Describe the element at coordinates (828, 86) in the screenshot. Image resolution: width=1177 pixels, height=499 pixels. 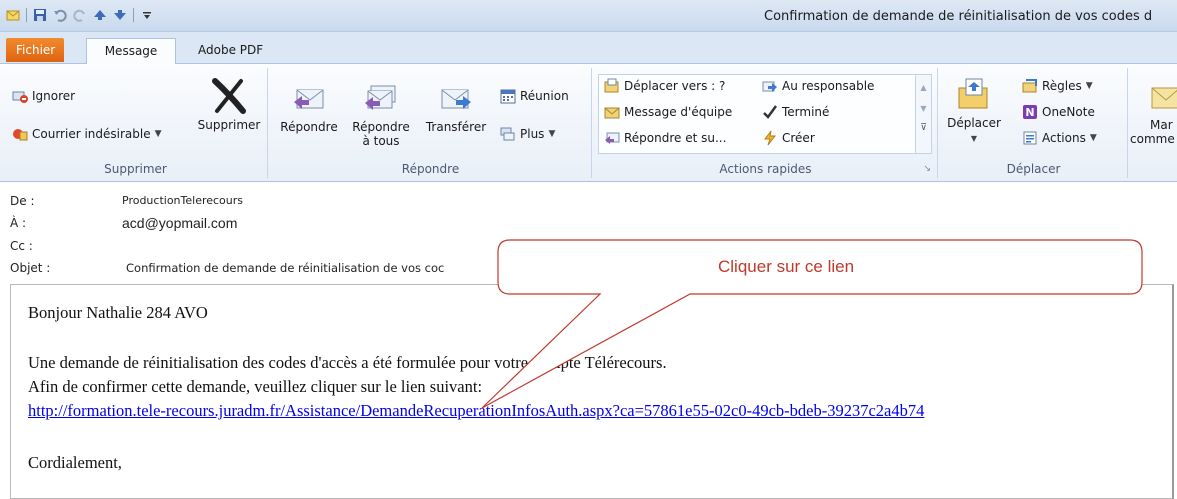
I see `quickstep-to-manager-label: Au responsable` at that location.